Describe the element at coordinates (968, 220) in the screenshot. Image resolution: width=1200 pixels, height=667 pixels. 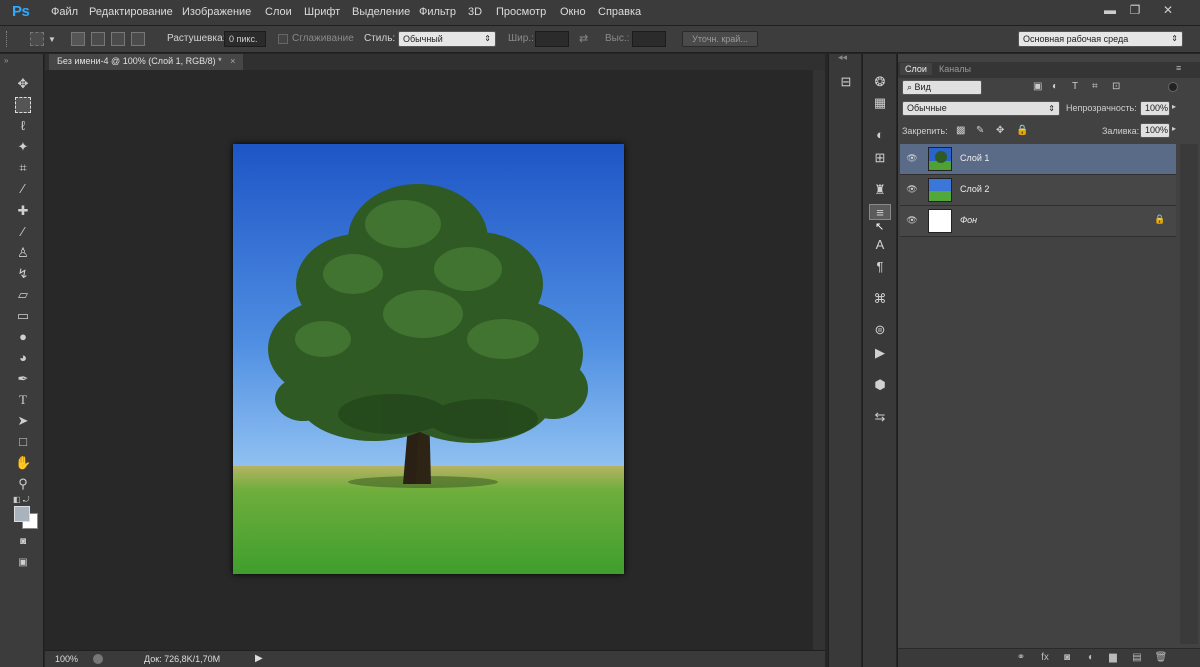
I see `layer-name: Фон` at that location.